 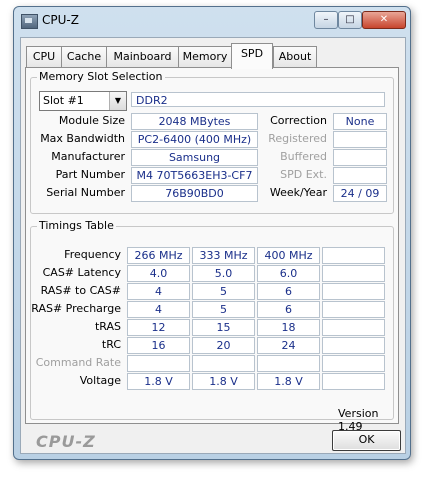 What do you see at coordinates (90, 174) in the screenshot?
I see `part-number-label: Part Number` at bounding box center [90, 174].